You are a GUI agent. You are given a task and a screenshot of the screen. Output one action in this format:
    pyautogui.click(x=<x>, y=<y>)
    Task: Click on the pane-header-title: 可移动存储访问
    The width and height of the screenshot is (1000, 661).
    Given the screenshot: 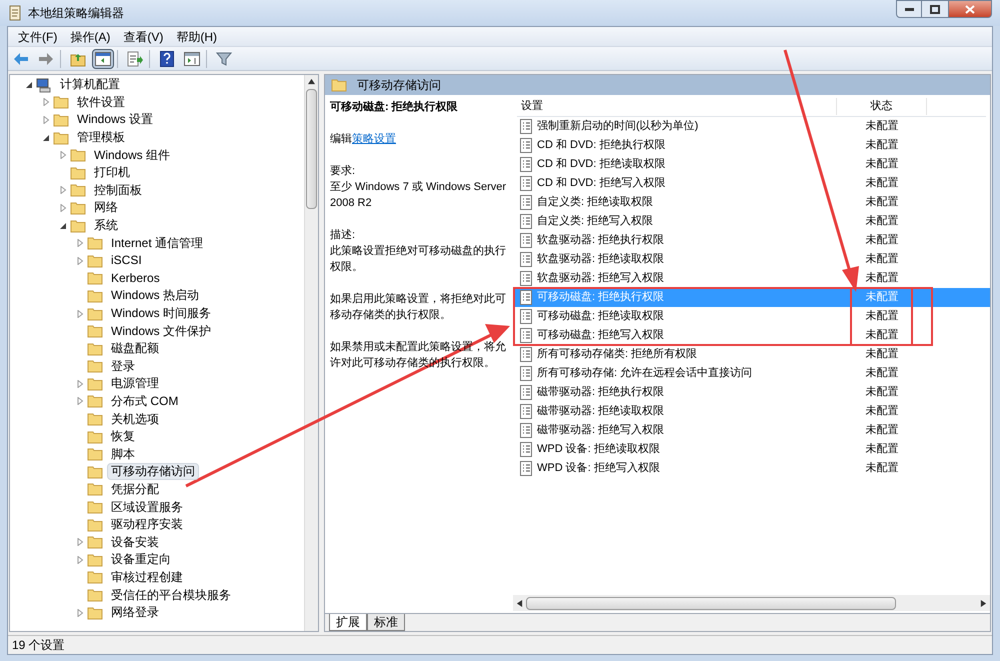 What is the action you would take?
    pyautogui.click(x=399, y=85)
    